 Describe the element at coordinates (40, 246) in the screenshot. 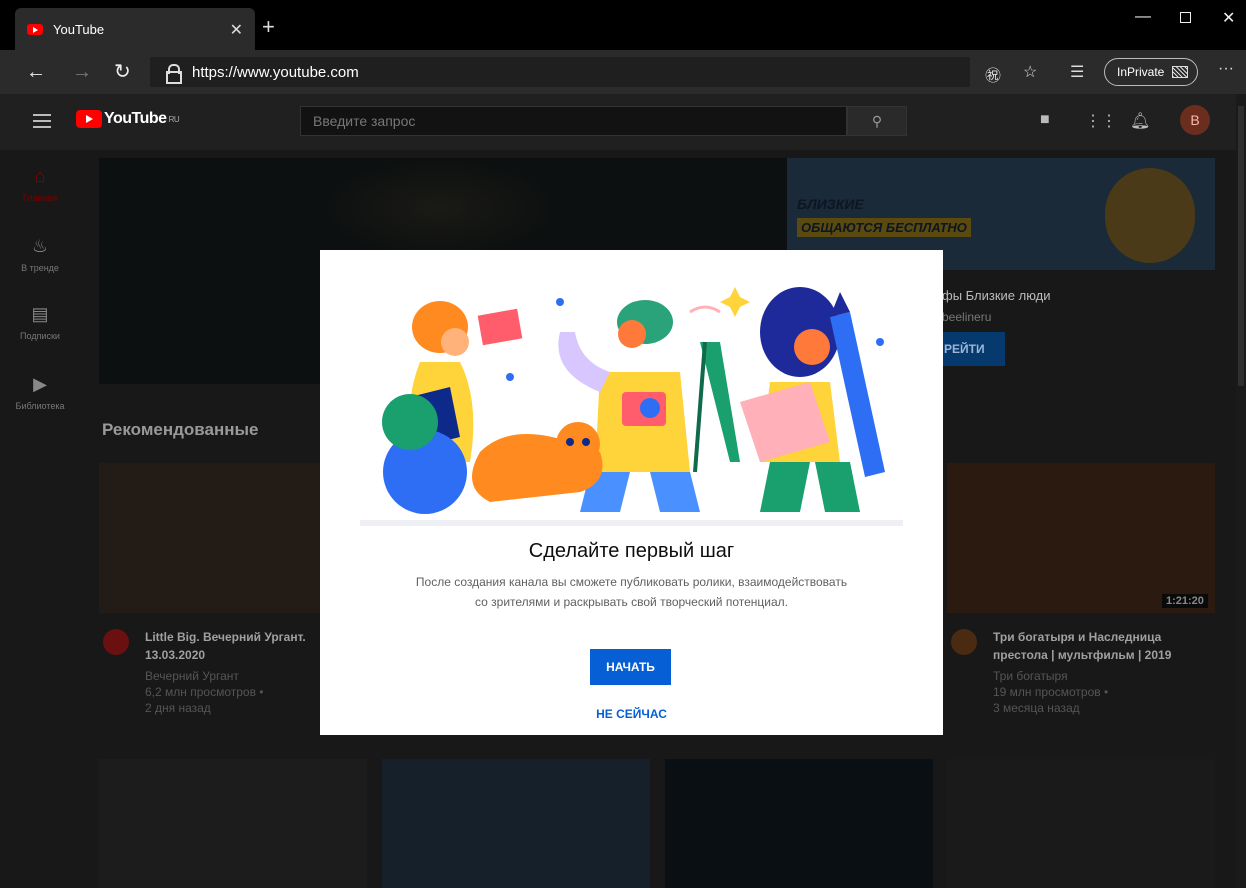

I see `fire-icon: ♨` at that location.